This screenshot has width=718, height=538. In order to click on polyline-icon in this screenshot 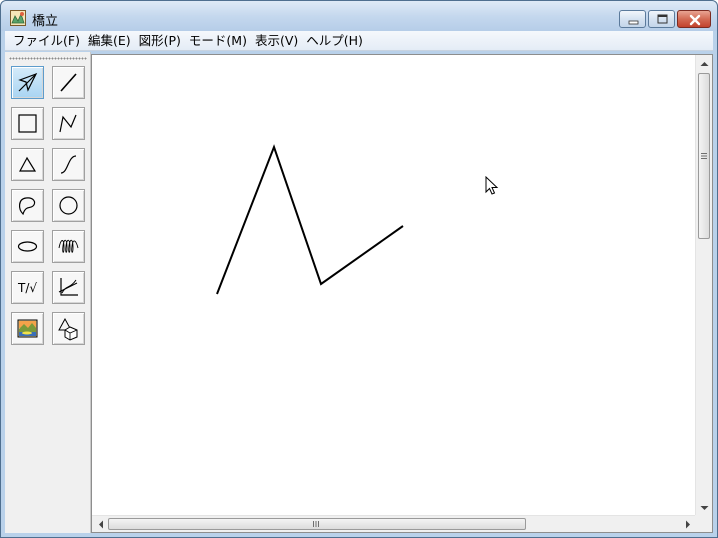, I will do `click(68, 123)`.